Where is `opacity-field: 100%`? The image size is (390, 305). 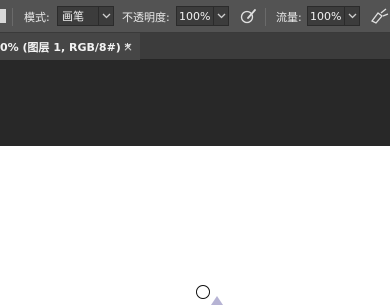
opacity-field: 100% is located at coordinates (195, 16).